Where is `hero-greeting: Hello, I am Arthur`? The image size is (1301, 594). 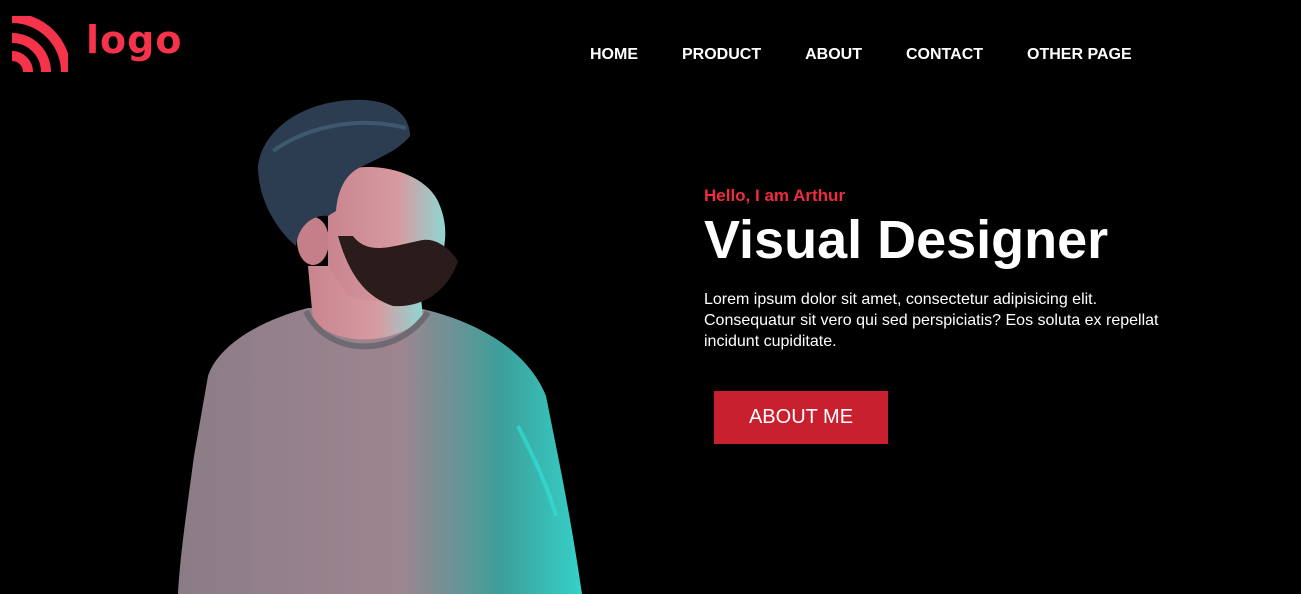
hero-greeting: Hello, I am Arthur is located at coordinates (775, 195).